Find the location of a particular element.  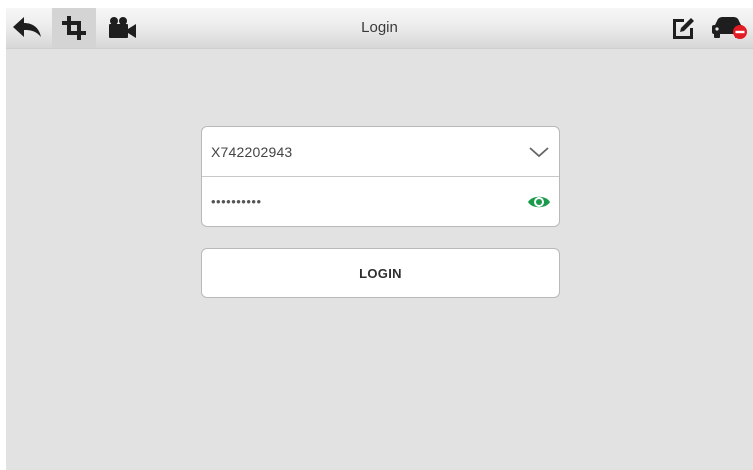

video-camera-icon is located at coordinates (122, 27).